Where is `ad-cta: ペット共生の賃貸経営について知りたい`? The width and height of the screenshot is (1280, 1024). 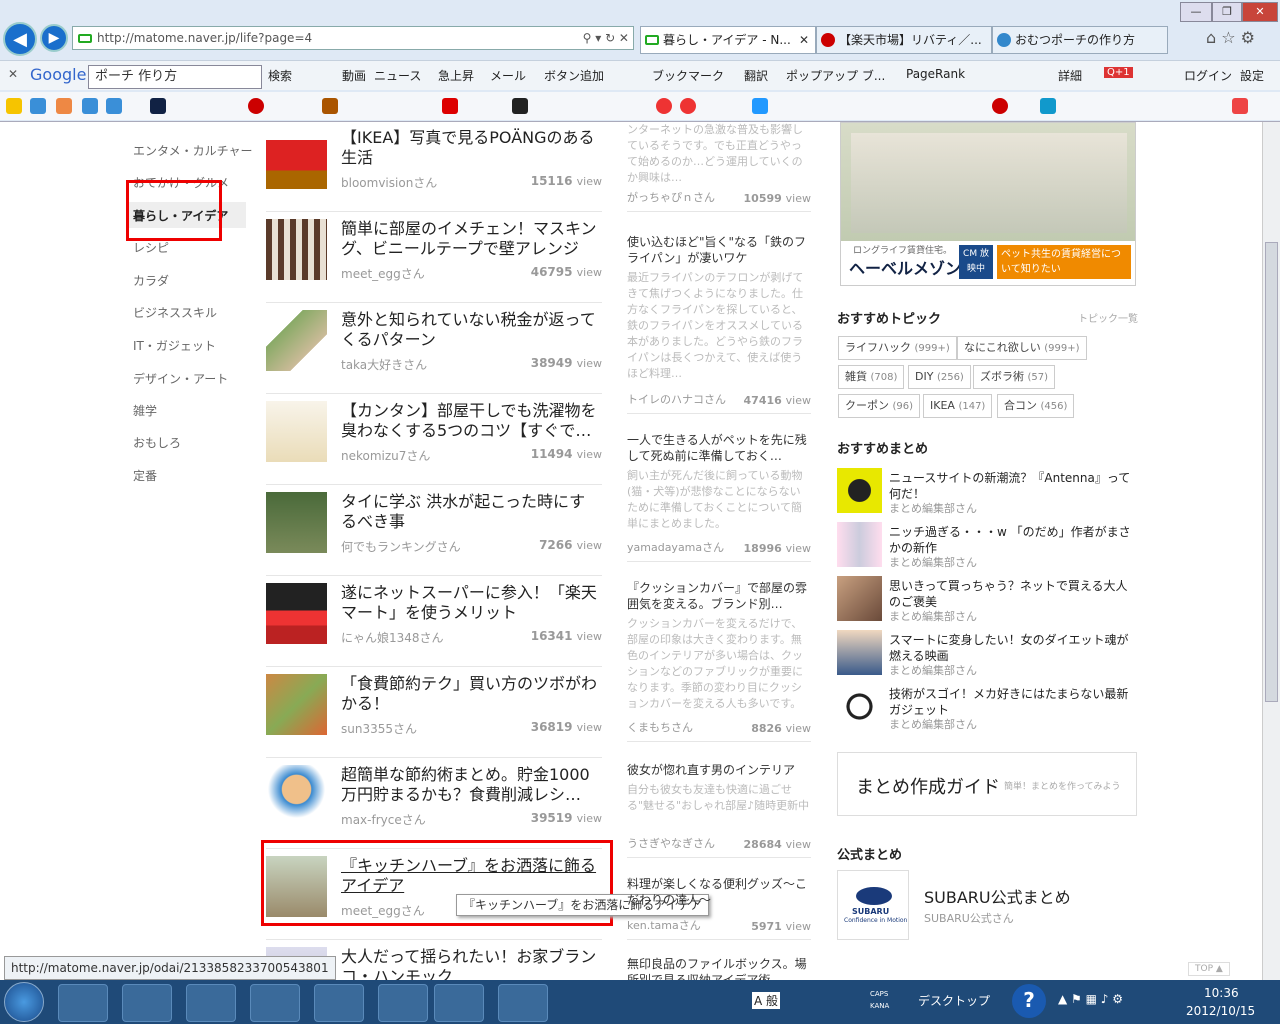 ad-cta: ペット共生の賃貸経営について知りたい is located at coordinates (1064, 262).